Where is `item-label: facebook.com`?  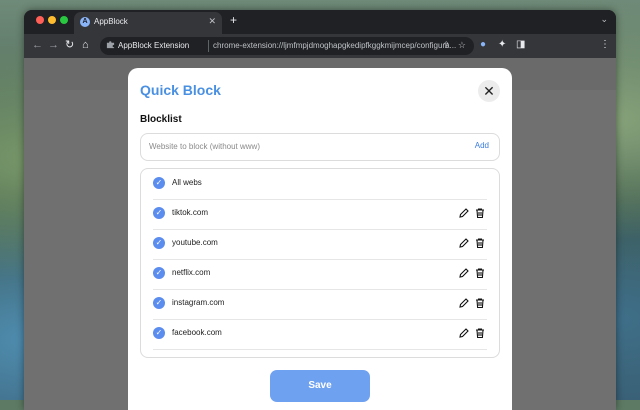 item-label: facebook.com is located at coordinates (197, 332).